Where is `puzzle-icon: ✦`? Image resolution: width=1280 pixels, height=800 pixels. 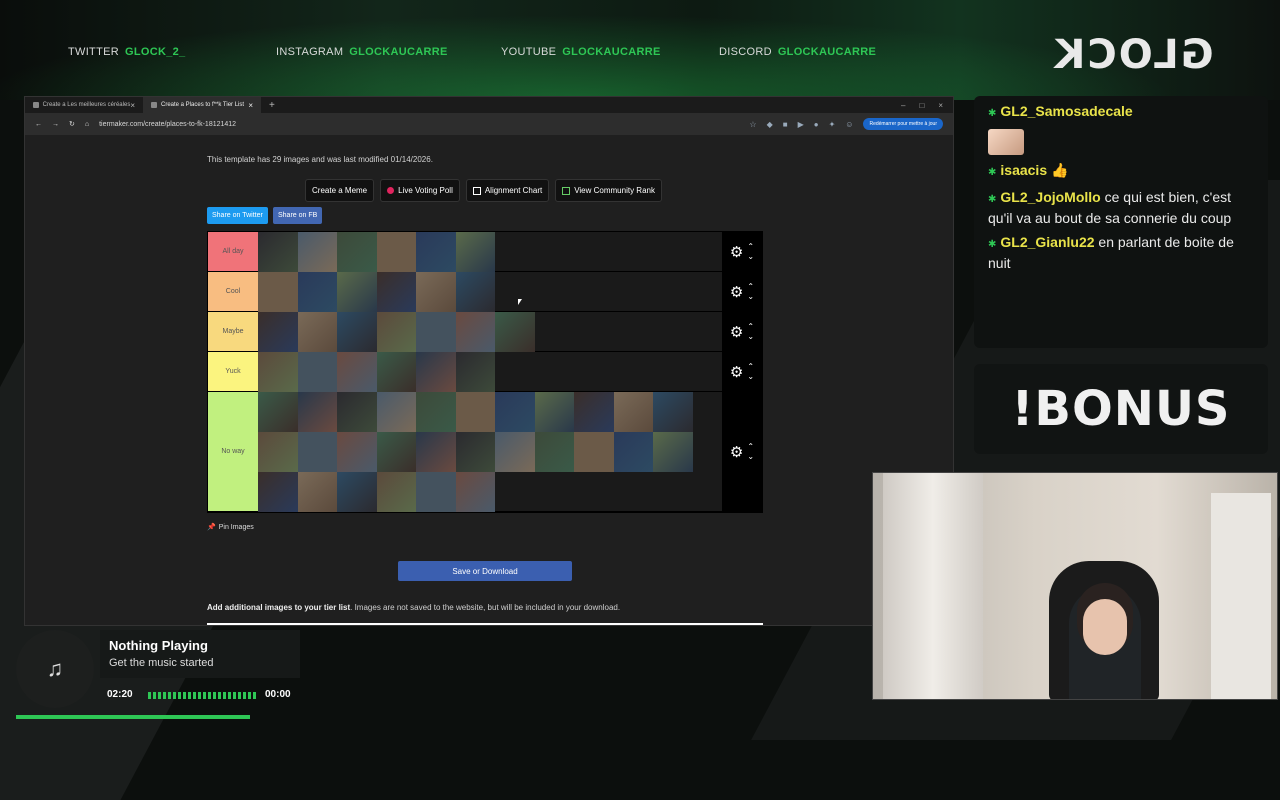 puzzle-icon: ✦ is located at coordinates (832, 124).